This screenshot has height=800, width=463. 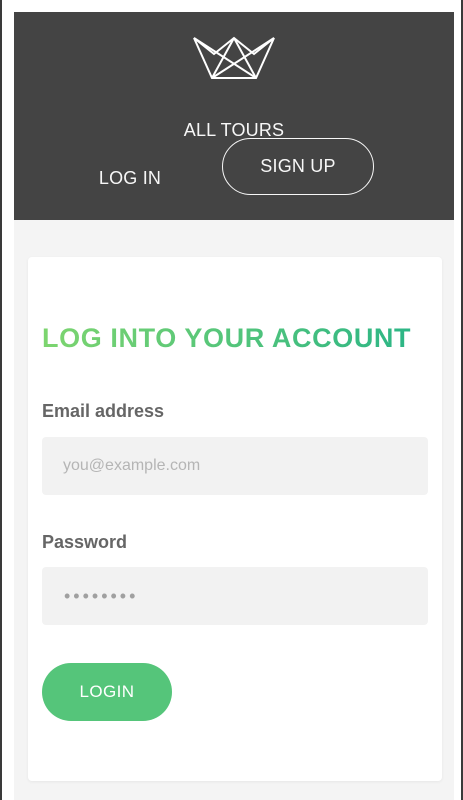 What do you see at coordinates (235, 596) in the screenshot?
I see `password-input: ••••••••` at bounding box center [235, 596].